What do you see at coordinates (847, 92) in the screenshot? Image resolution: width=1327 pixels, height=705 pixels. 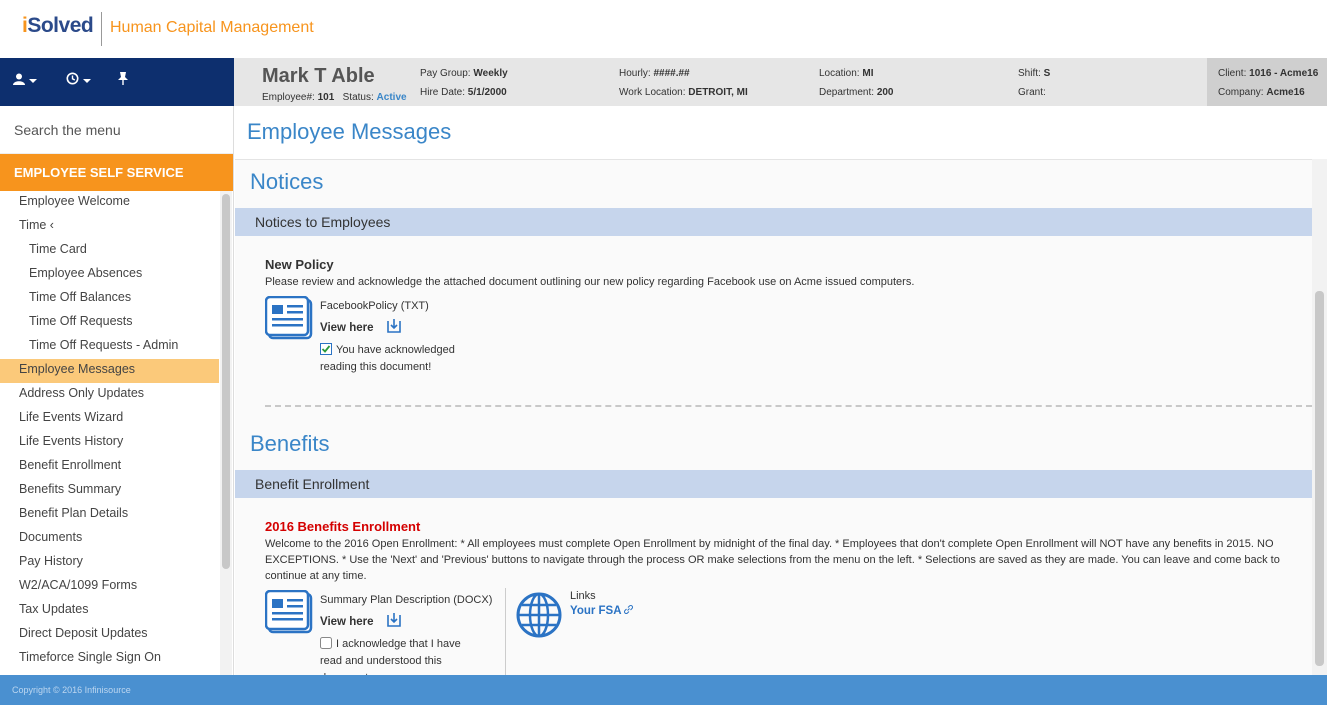 I see `department-label: Department:` at bounding box center [847, 92].